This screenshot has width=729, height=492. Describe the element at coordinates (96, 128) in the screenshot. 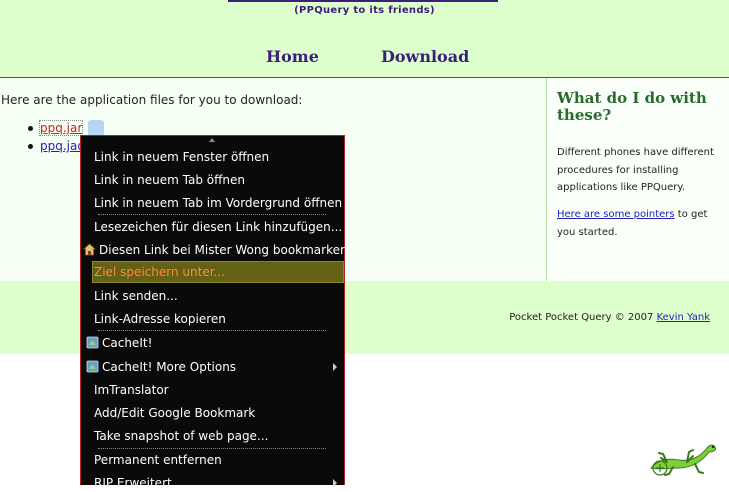

I see `link-hover-highlight` at that location.